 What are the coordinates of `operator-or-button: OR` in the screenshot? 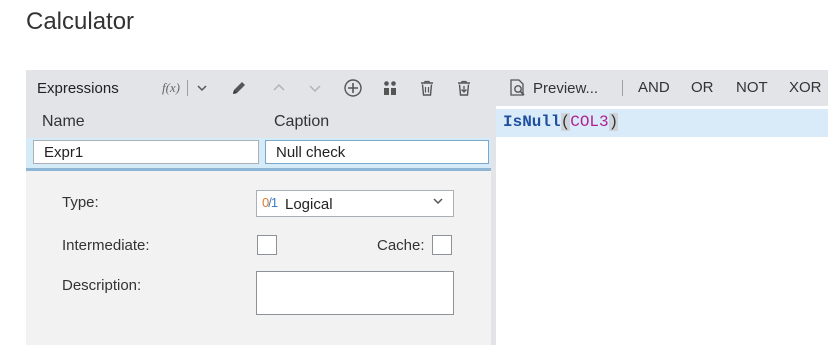 It's located at (702, 87).